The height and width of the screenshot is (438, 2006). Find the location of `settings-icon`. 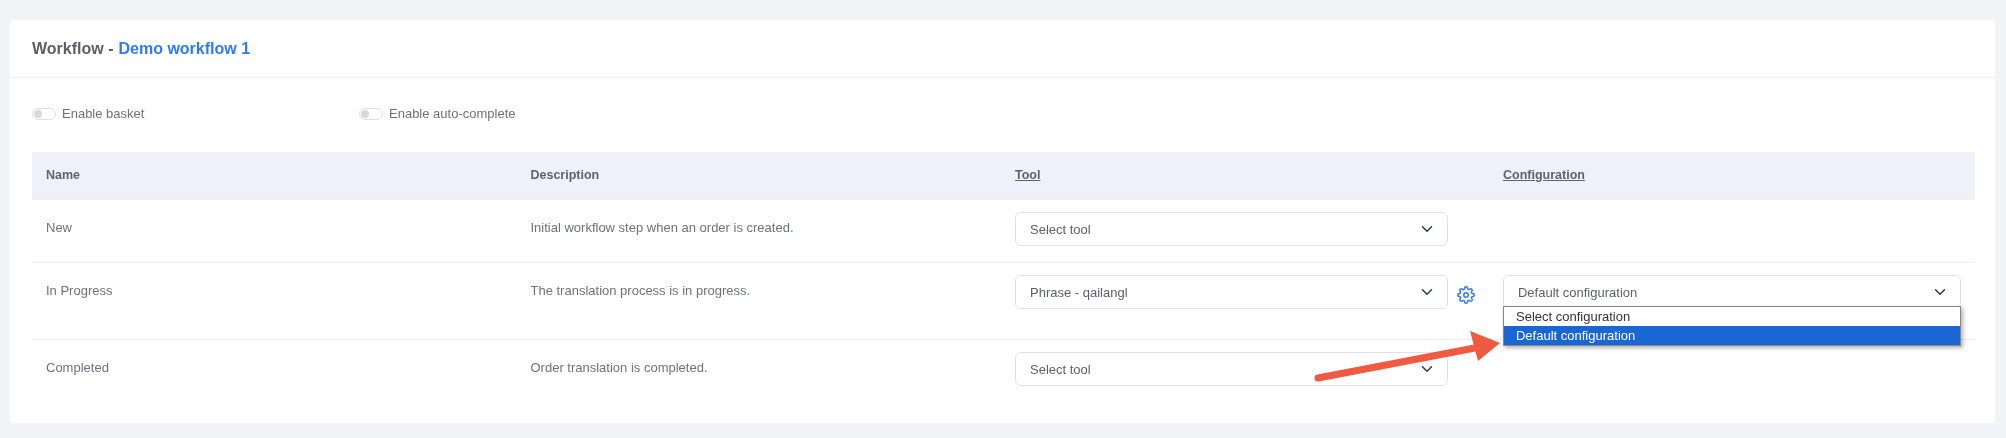

settings-icon is located at coordinates (1466, 293).